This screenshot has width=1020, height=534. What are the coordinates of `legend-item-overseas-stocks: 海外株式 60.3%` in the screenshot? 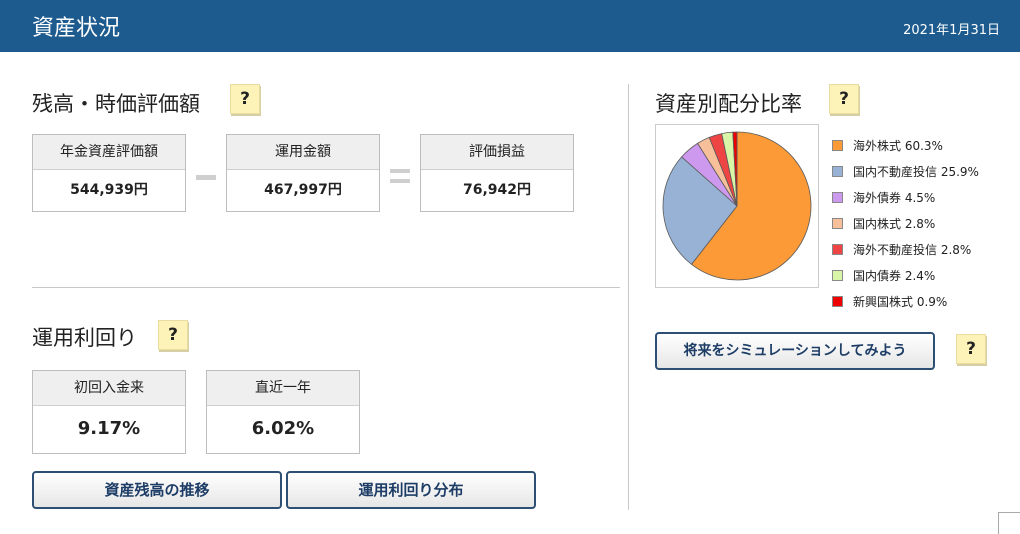 It's located at (905, 145).